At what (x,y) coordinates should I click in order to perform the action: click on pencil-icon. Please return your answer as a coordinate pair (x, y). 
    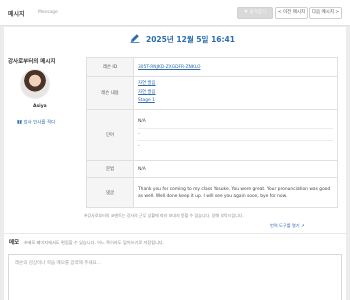
    Looking at the image, I should click on (135, 38).